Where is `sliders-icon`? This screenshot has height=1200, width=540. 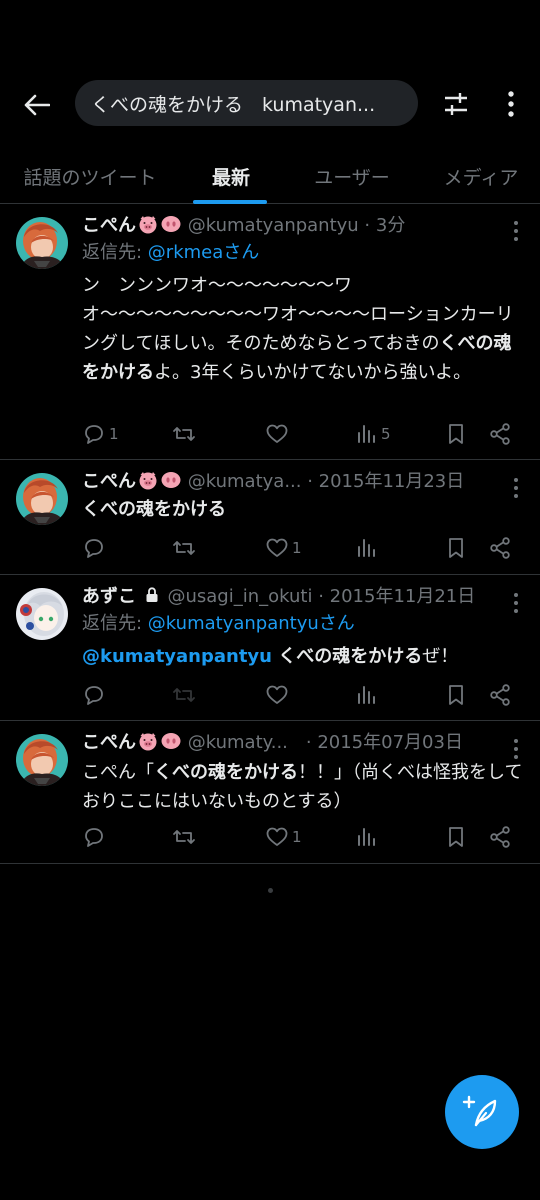 sliders-icon is located at coordinates (456, 104).